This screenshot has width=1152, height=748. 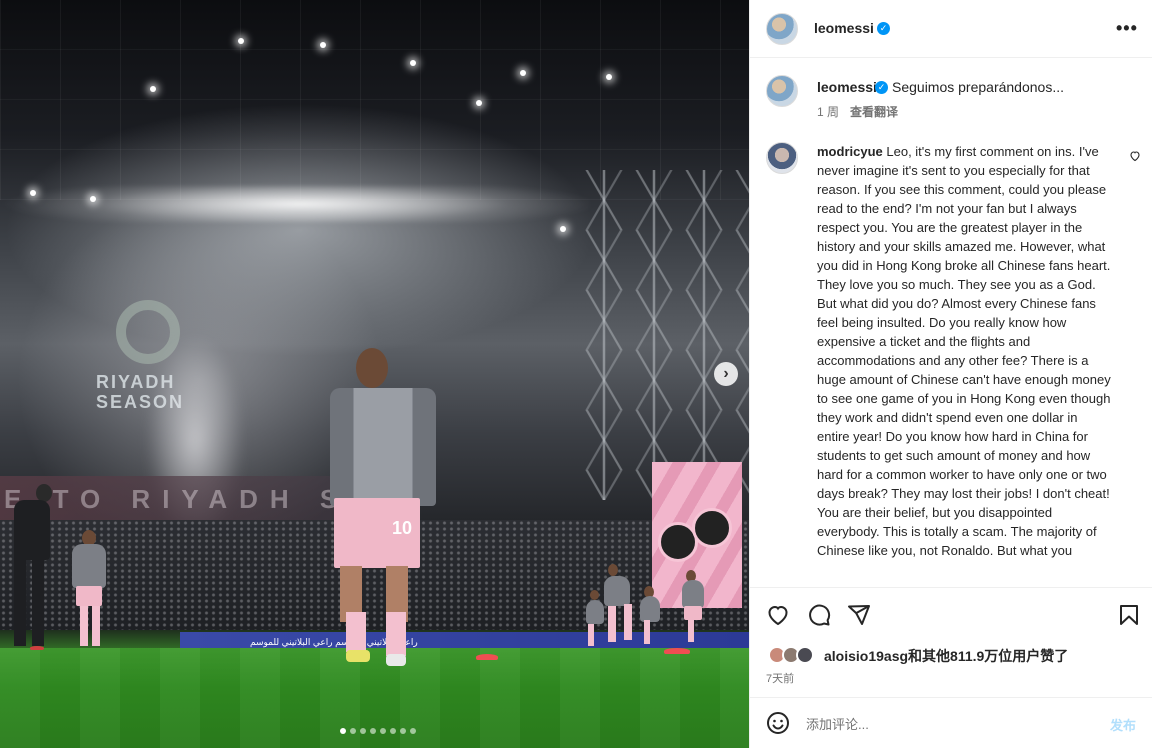 What do you see at coordinates (951, 29) in the screenshot?
I see `post-header: leomessi ✓ •••` at bounding box center [951, 29].